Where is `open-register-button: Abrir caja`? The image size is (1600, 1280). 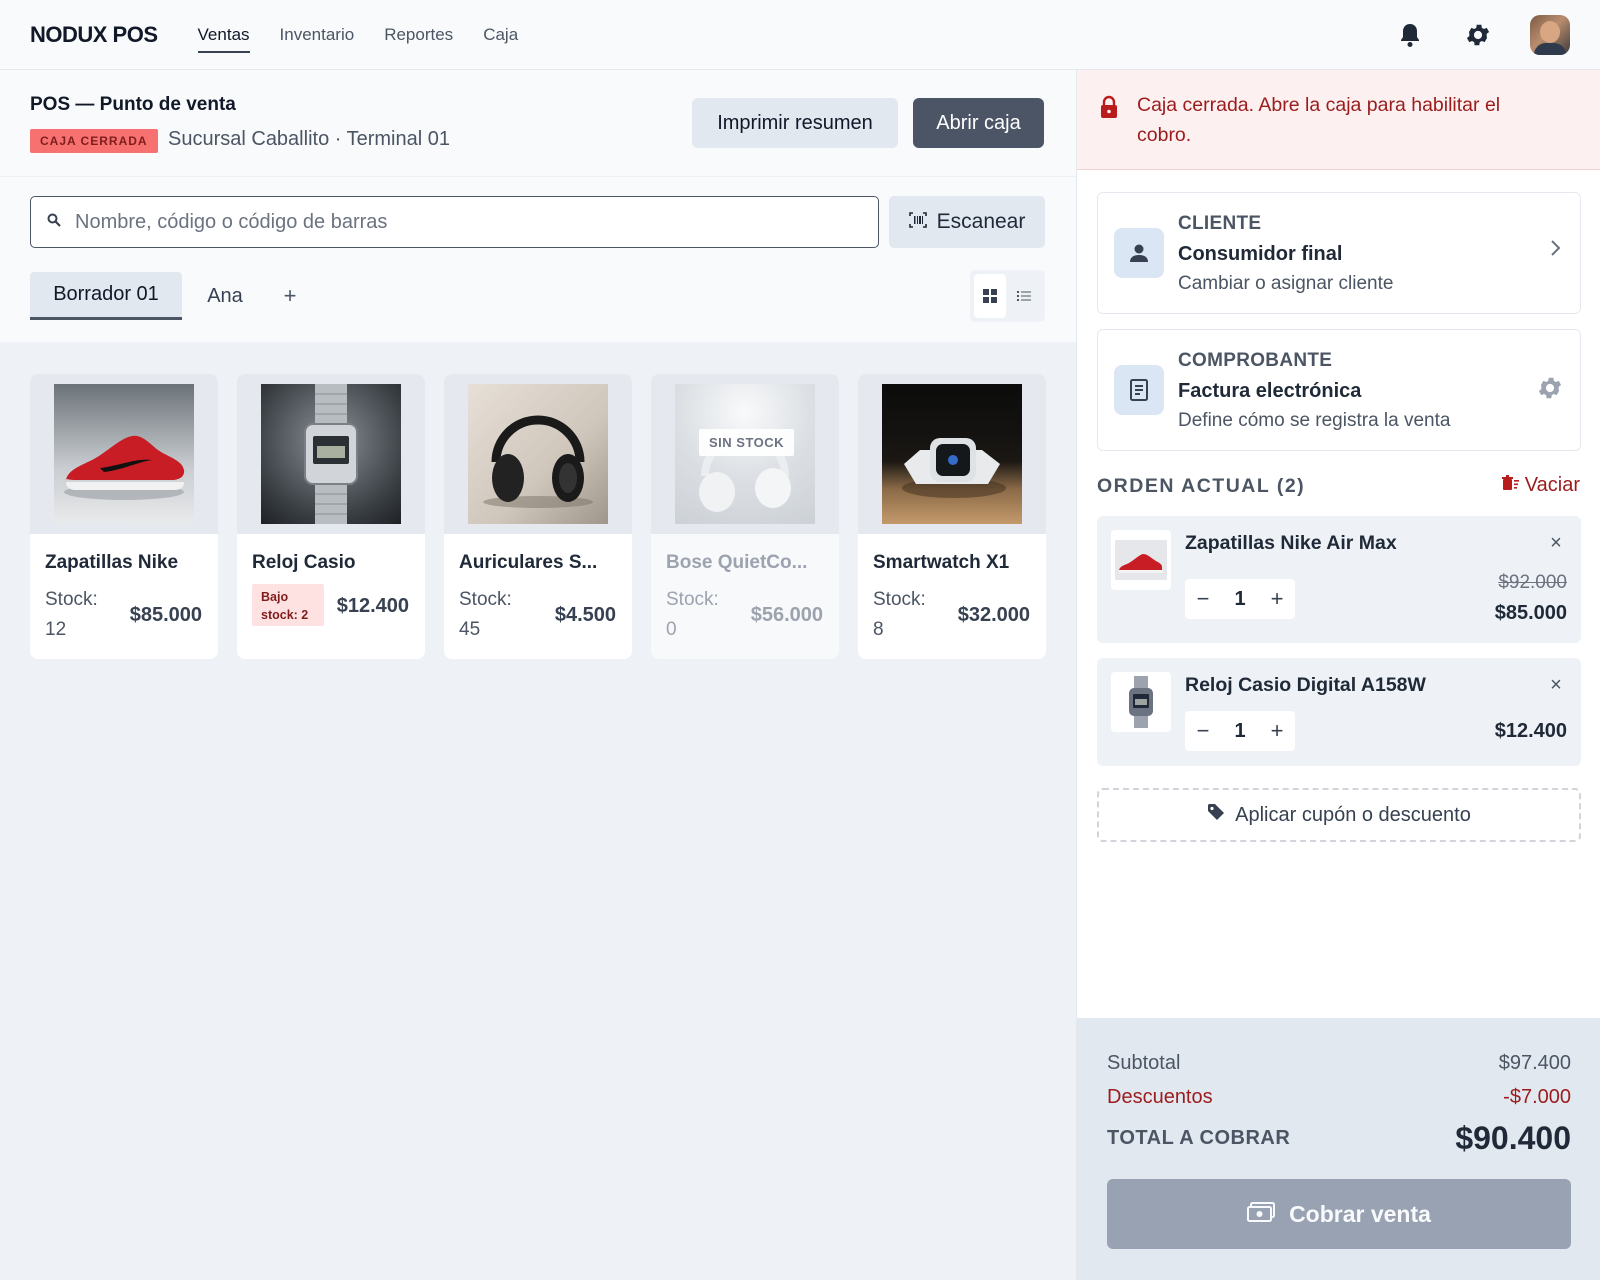 open-register-button: Abrir caja is located at coordinates (978, 123).